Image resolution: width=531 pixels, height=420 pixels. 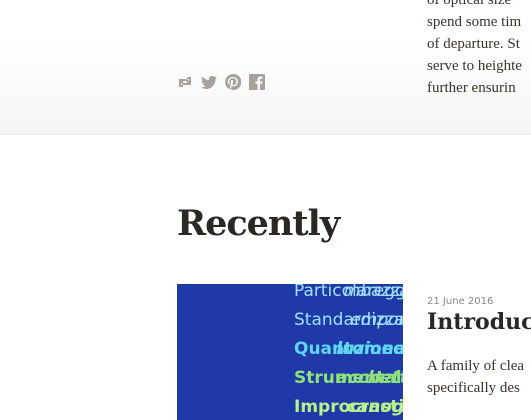 What do you see at coordinates (258, 223) in the screenshot?
I see `recently-heading: Recently` at bounding box center [258, 223].